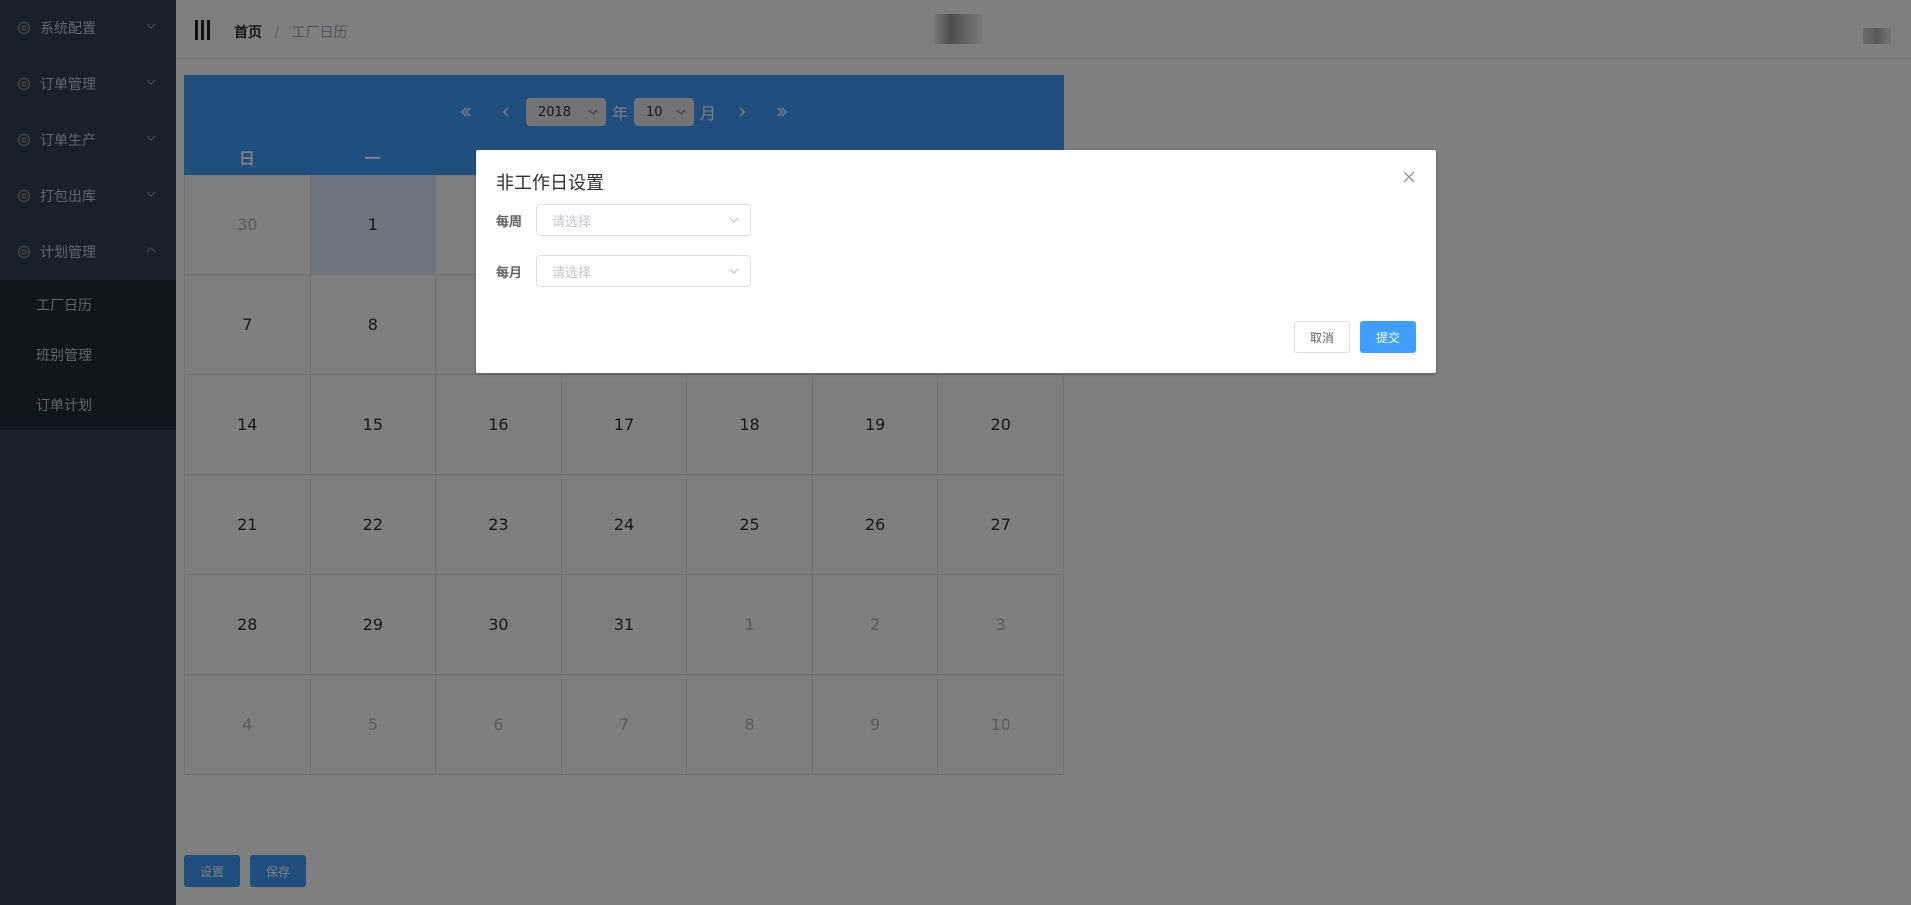  Describe the element at coordinates (1409, 177) in the screenshot. I see `close-icon` at that location.